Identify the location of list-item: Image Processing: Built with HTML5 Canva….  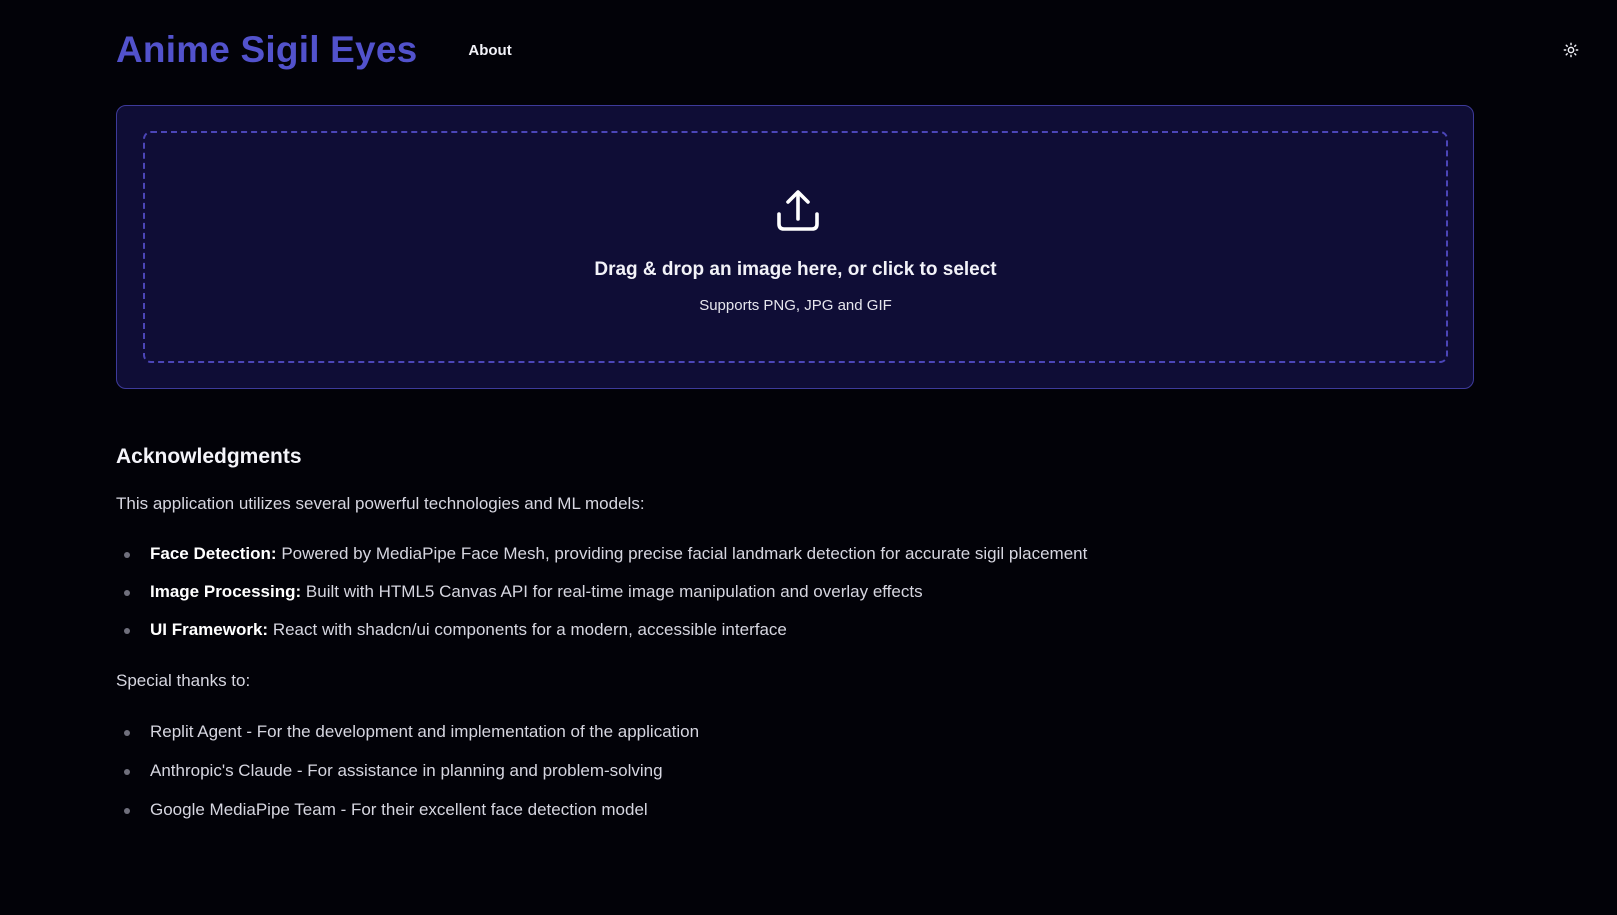
(601, 592).